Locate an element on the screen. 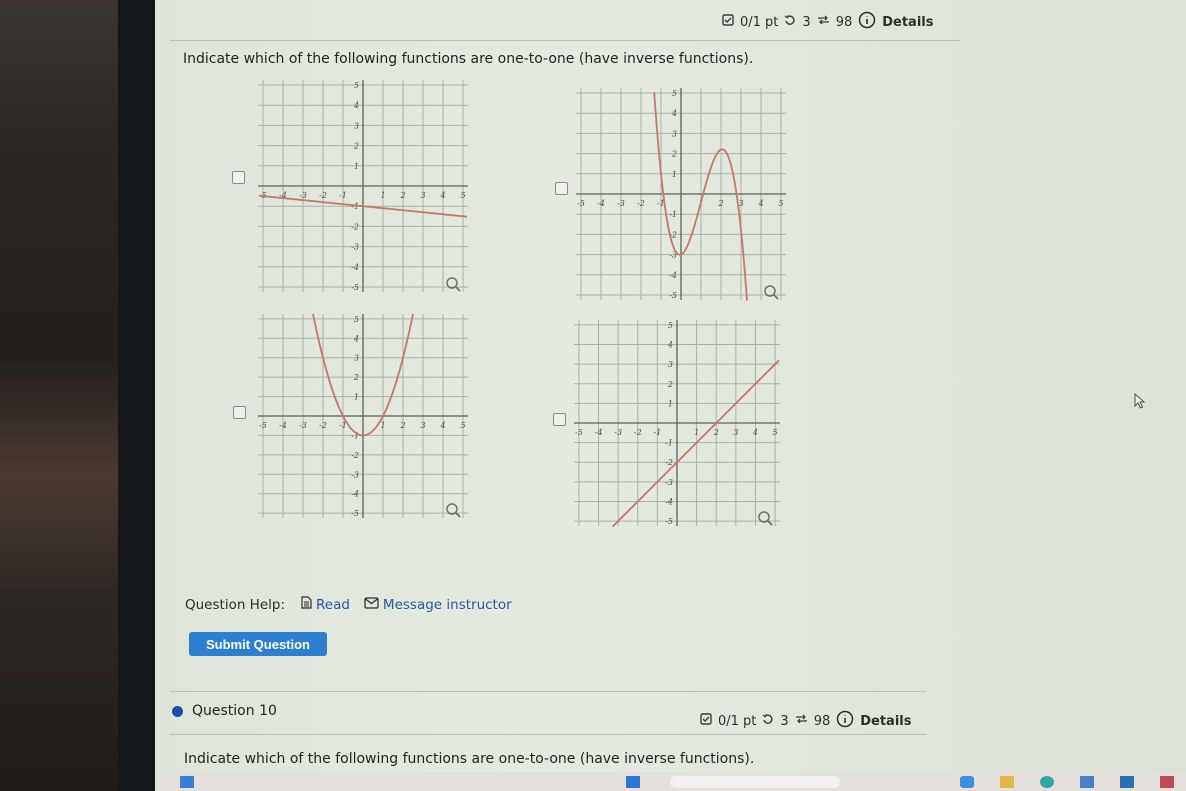 The image size is (1186, 791). question10-meta: 0/1 pt 3 98 Details is located at coordinates (805, 721).